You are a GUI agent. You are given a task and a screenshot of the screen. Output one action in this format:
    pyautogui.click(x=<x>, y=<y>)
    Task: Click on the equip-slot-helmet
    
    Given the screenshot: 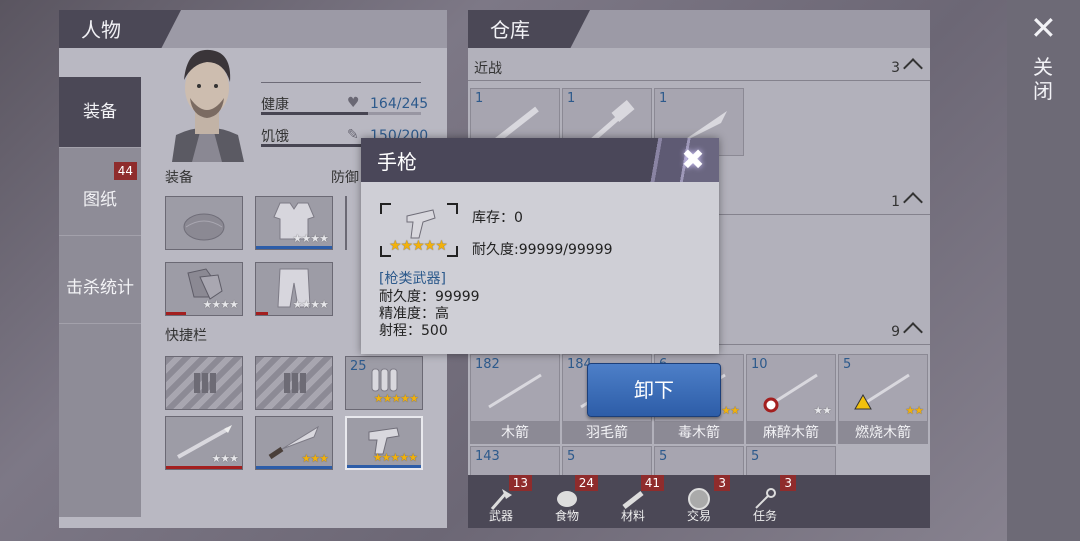 What is the action you would take?
    pyautogui.click(x=204, y=223)
    